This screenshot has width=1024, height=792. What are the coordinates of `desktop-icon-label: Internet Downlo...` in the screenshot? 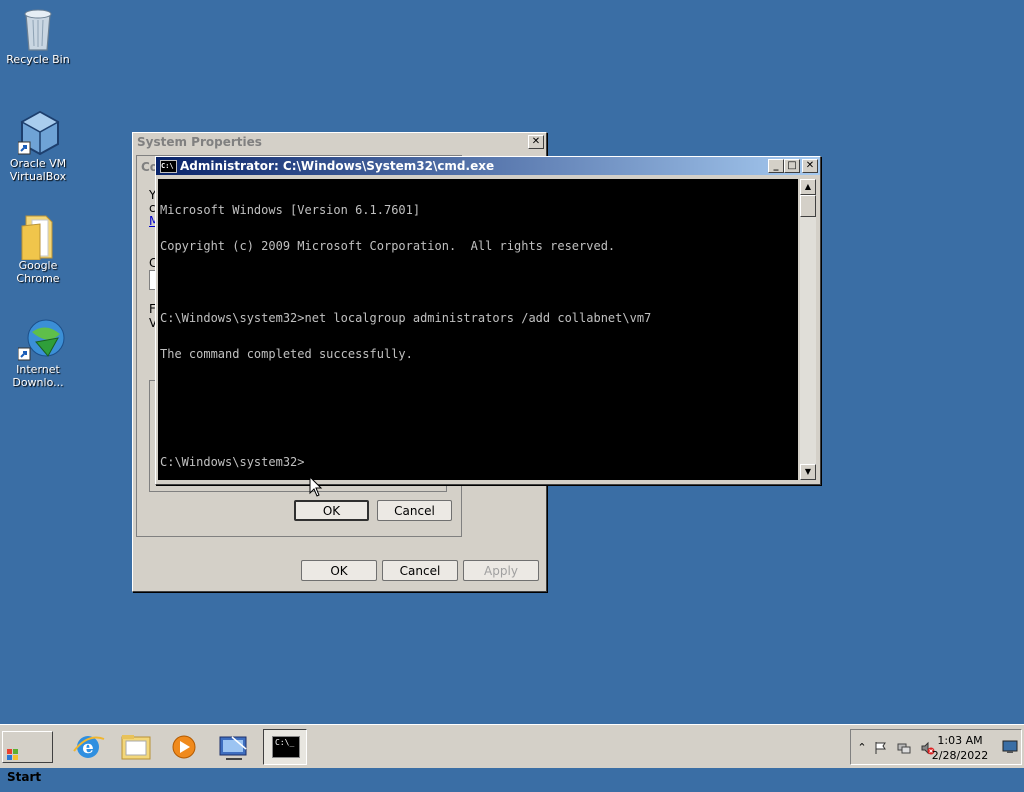 It's located at (38, 376).